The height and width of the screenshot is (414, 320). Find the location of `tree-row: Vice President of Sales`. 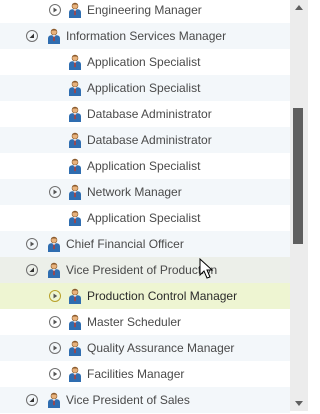

tree-row: Vice President of Sales is located at coordinates (145, 400).